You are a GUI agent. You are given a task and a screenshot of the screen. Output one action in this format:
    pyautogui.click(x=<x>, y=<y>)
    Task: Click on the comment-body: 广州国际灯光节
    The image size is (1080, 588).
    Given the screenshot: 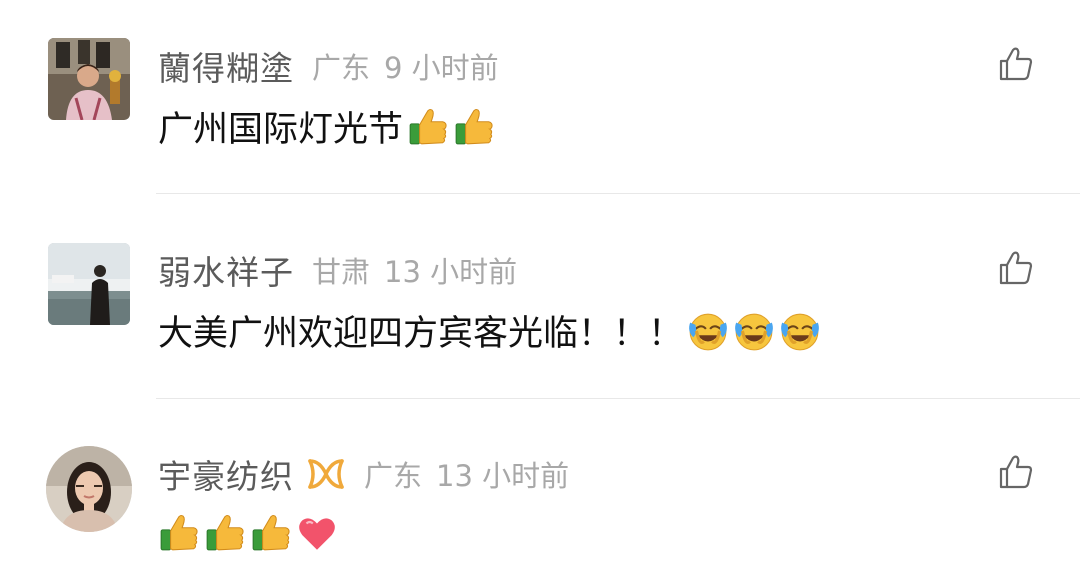 What is the action you would take?
    pyautogui.click(x=281, y=130)
    